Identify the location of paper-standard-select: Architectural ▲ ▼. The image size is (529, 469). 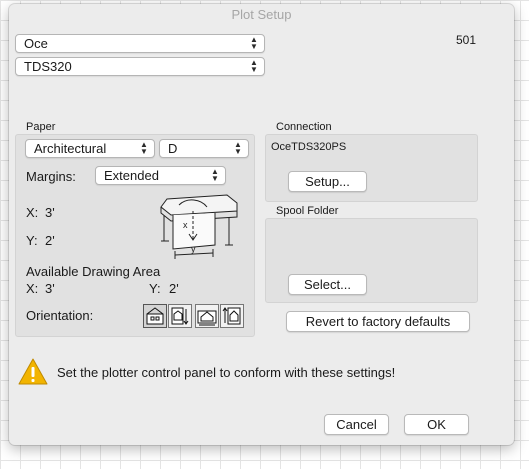
(90, 148).